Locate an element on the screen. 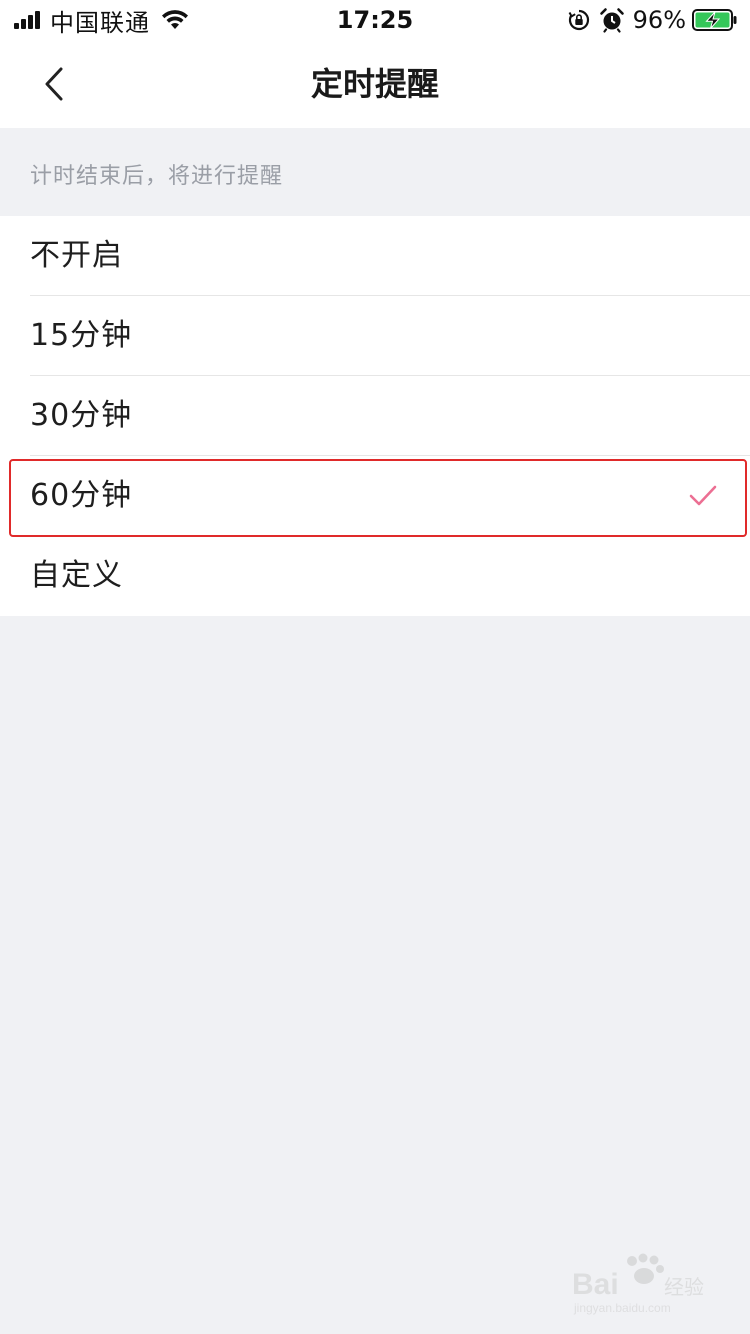  battery-percent: 96% is located at coordinates (659, 20).